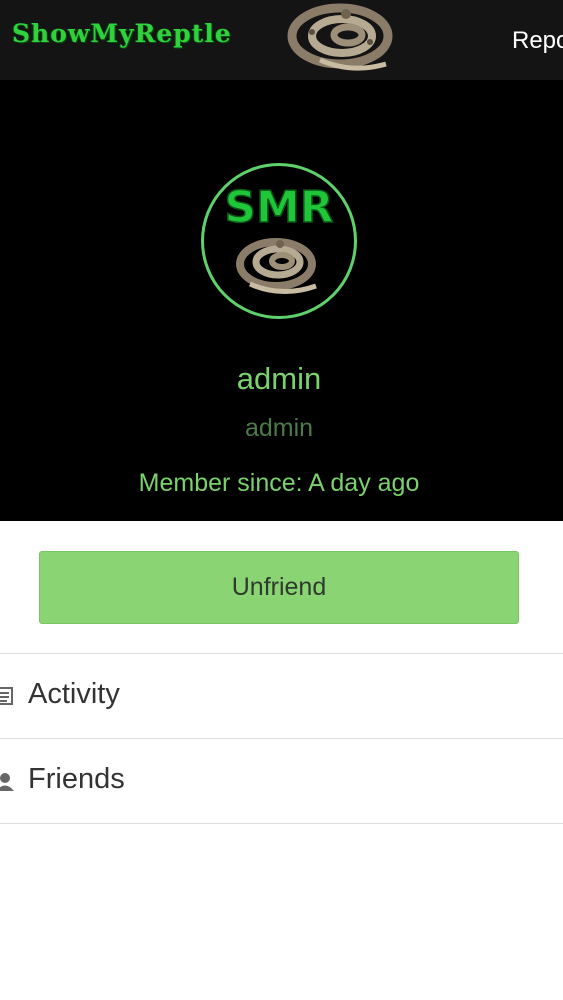 The width and height of the screenshot is (563, 1000). What do you see at coordinates (281, 696) in the screenshot?
I see `menu-item-activity: Activity` at bounding box center [281, 696].